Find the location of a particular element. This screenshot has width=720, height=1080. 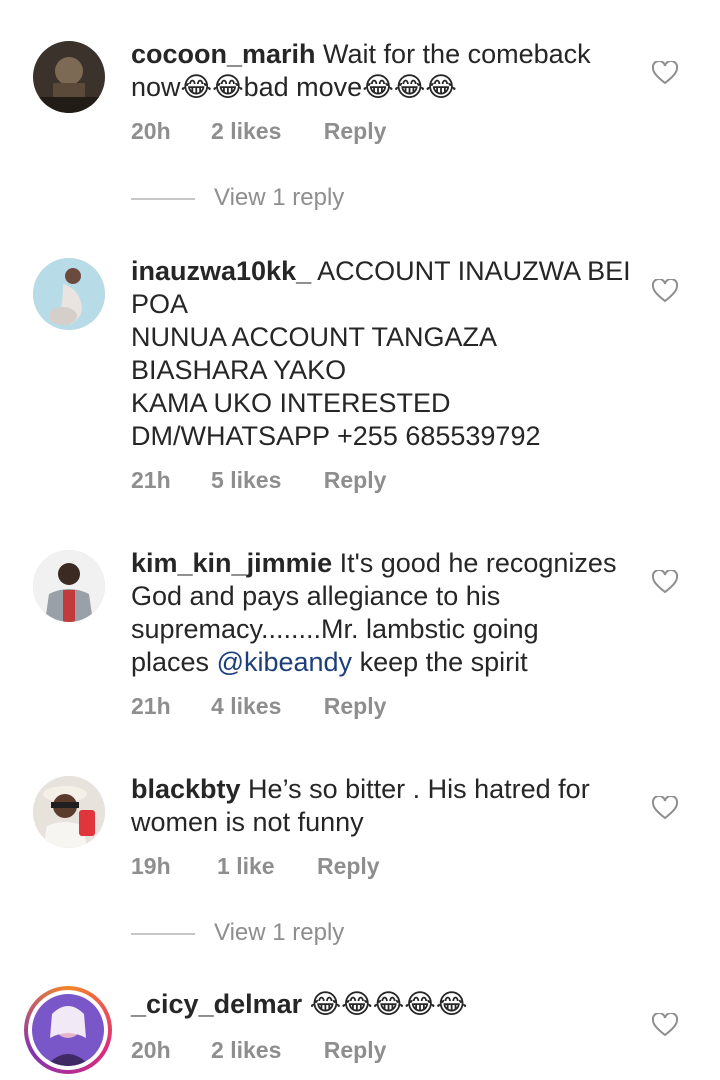

avatar-story-ring is located at coordinates (68, 1030).